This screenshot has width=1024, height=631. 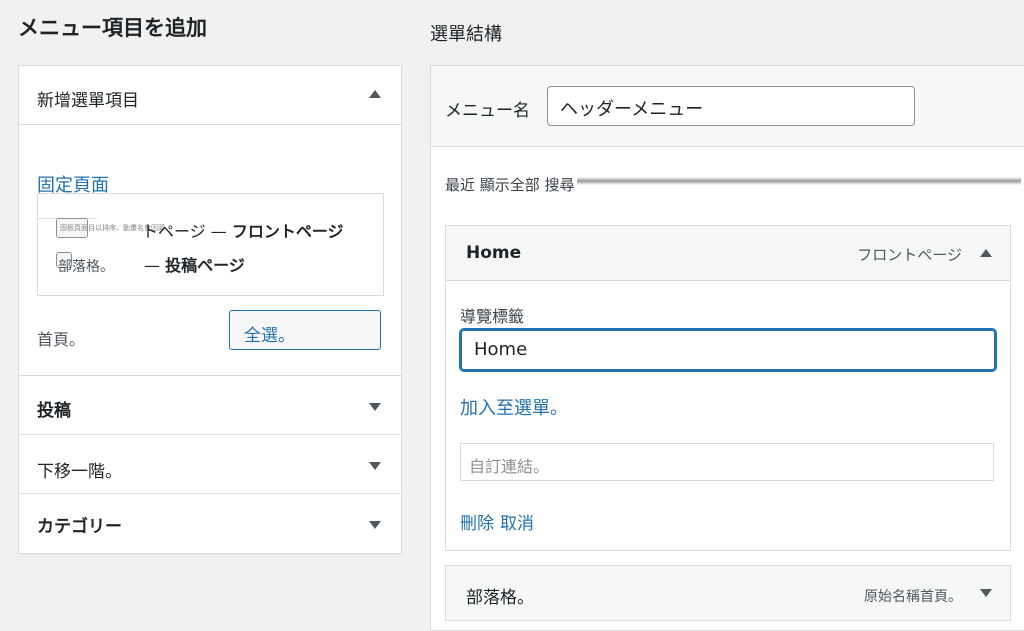 What do you see at coordinates (210, 523) in the screenshot?
I see `accordion-section-categories: カテゴリー` at bounding box center [210, 523].